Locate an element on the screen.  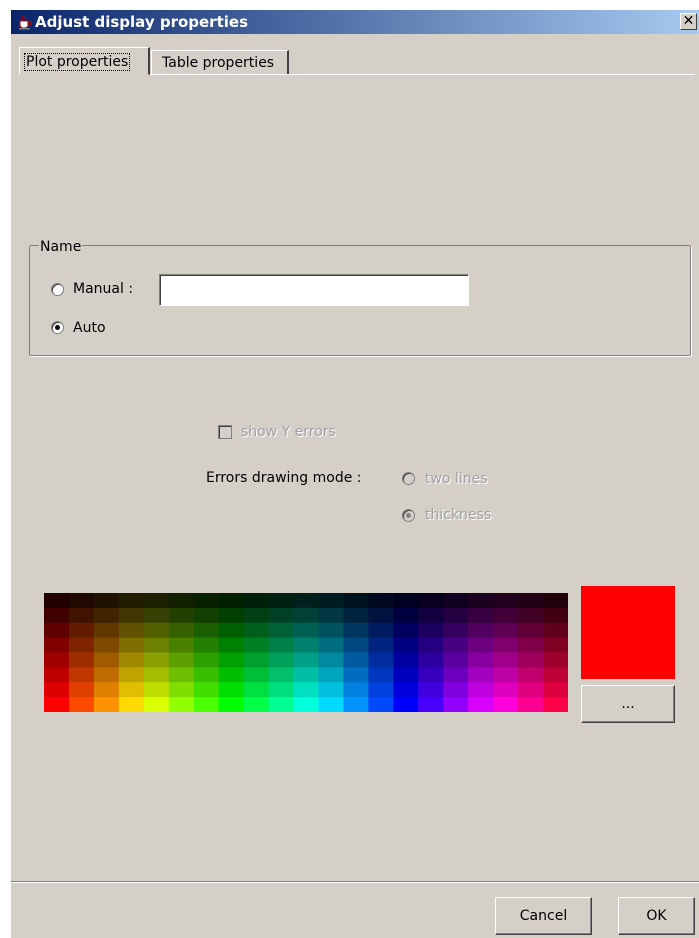
close-button: ✕ is located at coordinates (688, 21).